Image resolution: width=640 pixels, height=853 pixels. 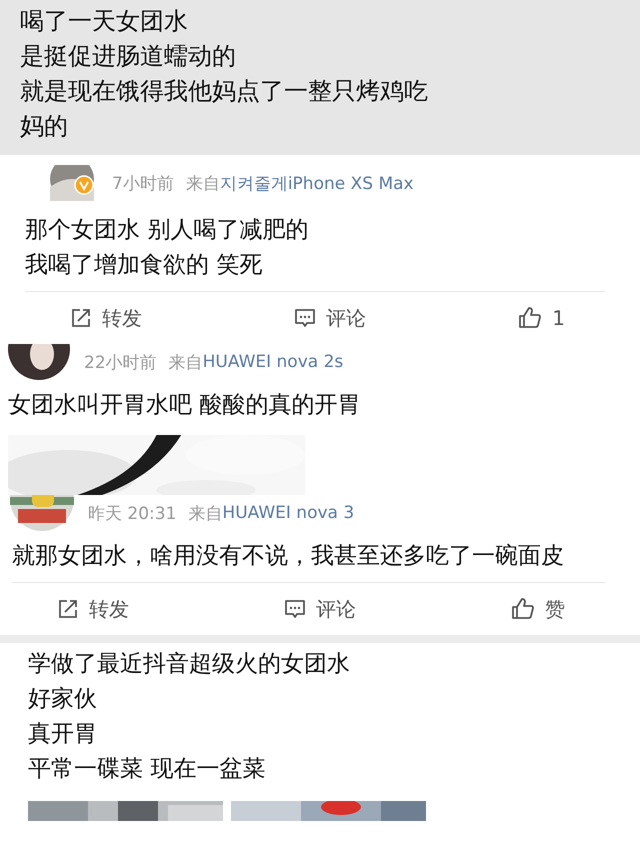 I want to click on post-text: 我喝了增加食欲的 笑死, so click(x=144, y=265).